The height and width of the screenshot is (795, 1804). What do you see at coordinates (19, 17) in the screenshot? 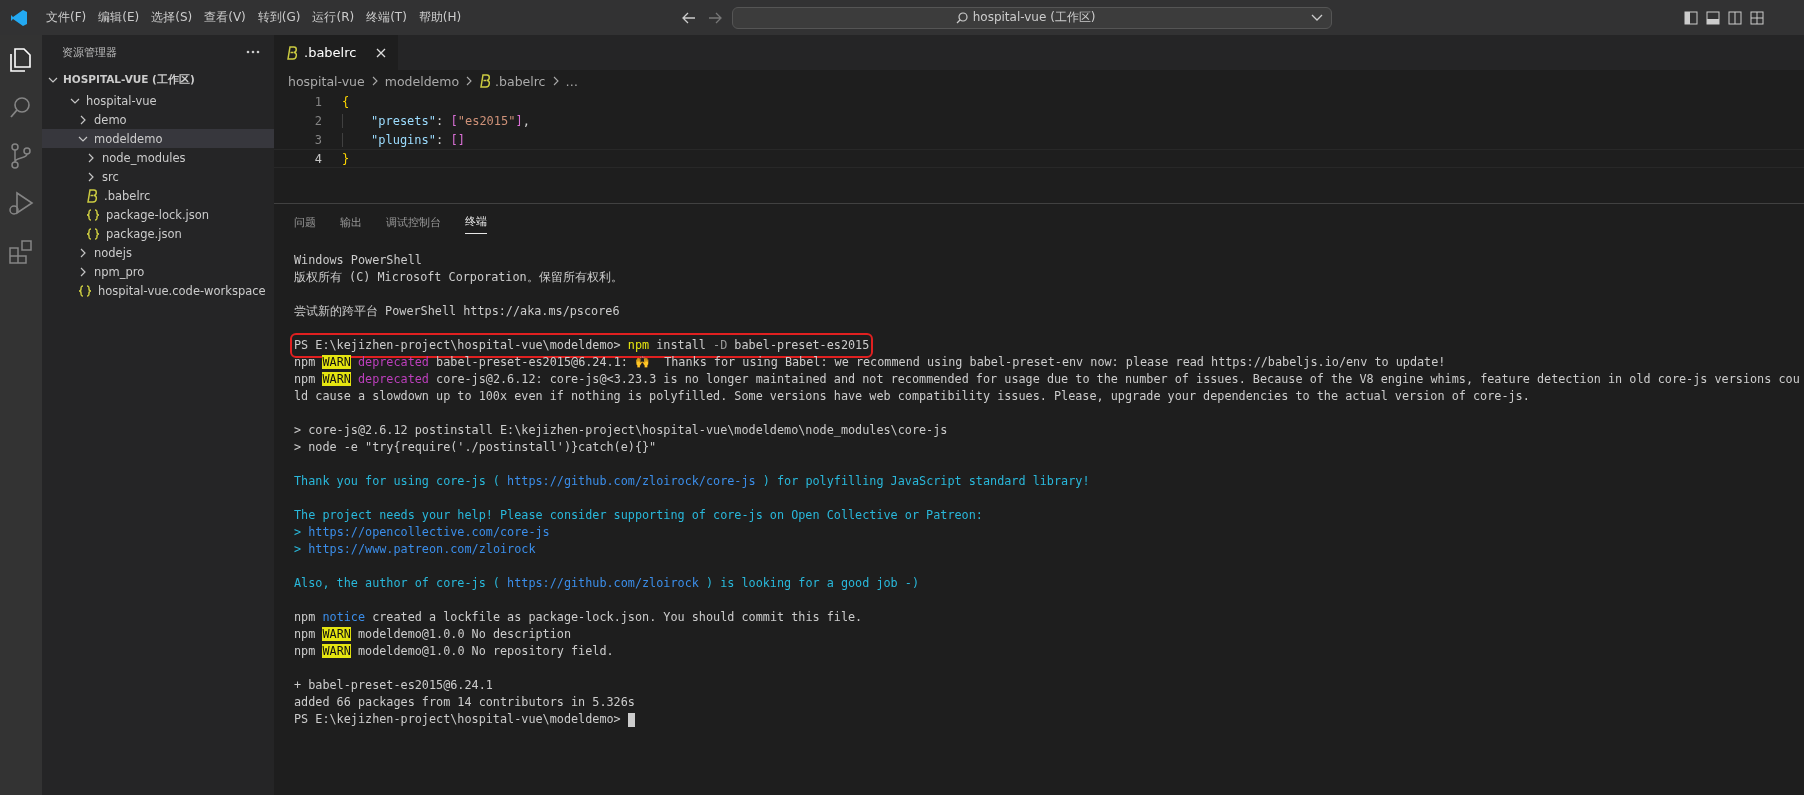
I see `app-logo-icon` at bounding box center [19, 17].